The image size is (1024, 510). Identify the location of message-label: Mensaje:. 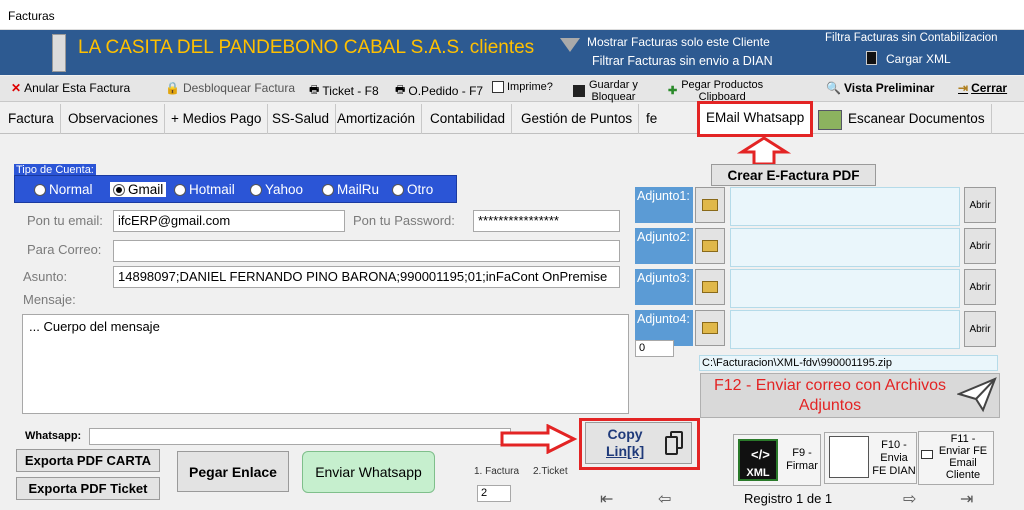
(49, 299).